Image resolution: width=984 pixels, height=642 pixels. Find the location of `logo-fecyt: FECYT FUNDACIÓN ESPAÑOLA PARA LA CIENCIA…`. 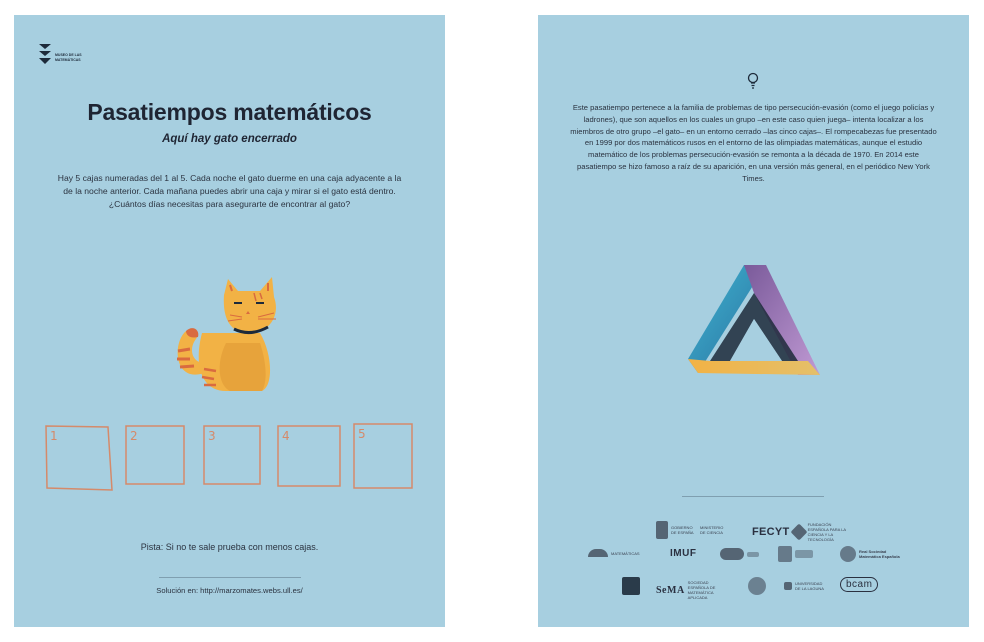

logo-fecyt: FECYT FUNDACIÓN ESPAÑOLA PARA LA CIENCIA… is located at coordinates (799, 532).